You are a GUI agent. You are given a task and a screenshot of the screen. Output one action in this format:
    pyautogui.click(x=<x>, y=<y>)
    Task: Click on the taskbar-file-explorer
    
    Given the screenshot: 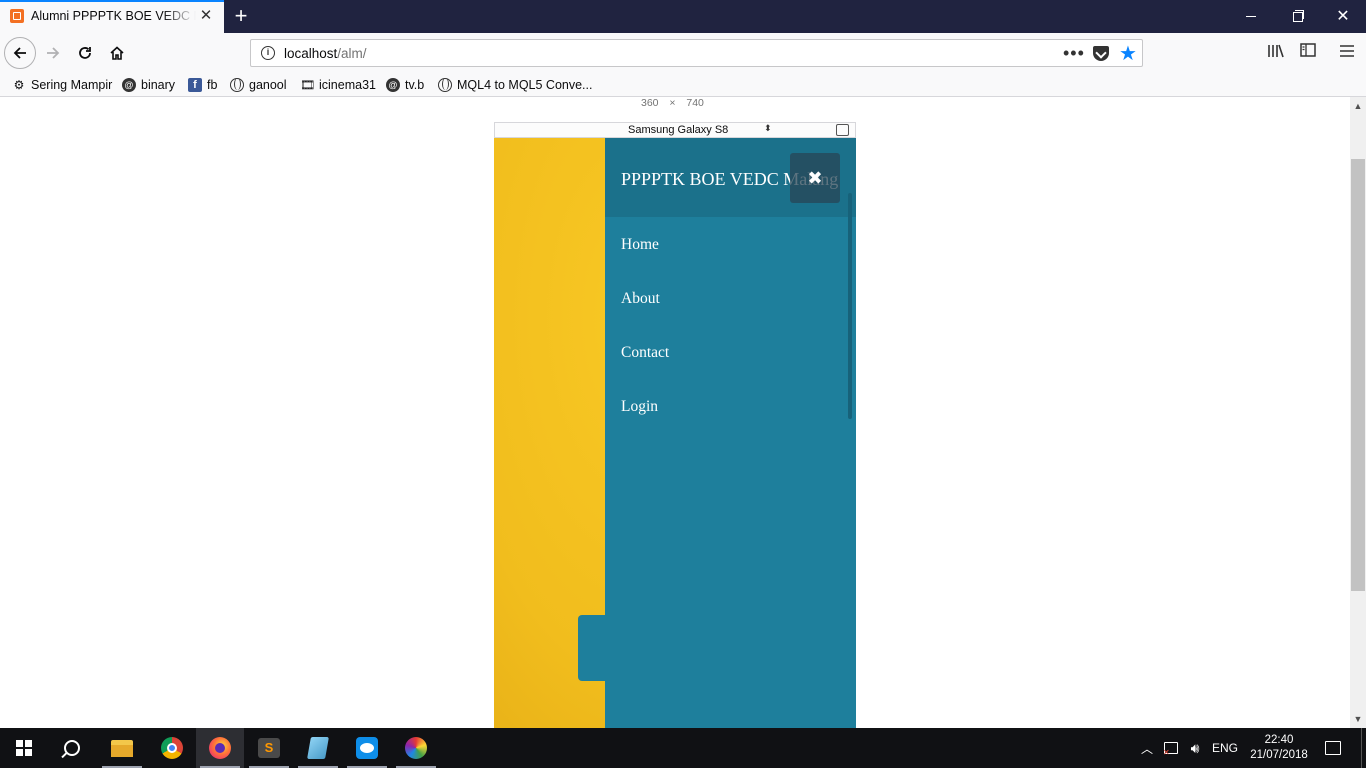 What is the action you would take?
    pyautogui.click(x=122, y=748)
    